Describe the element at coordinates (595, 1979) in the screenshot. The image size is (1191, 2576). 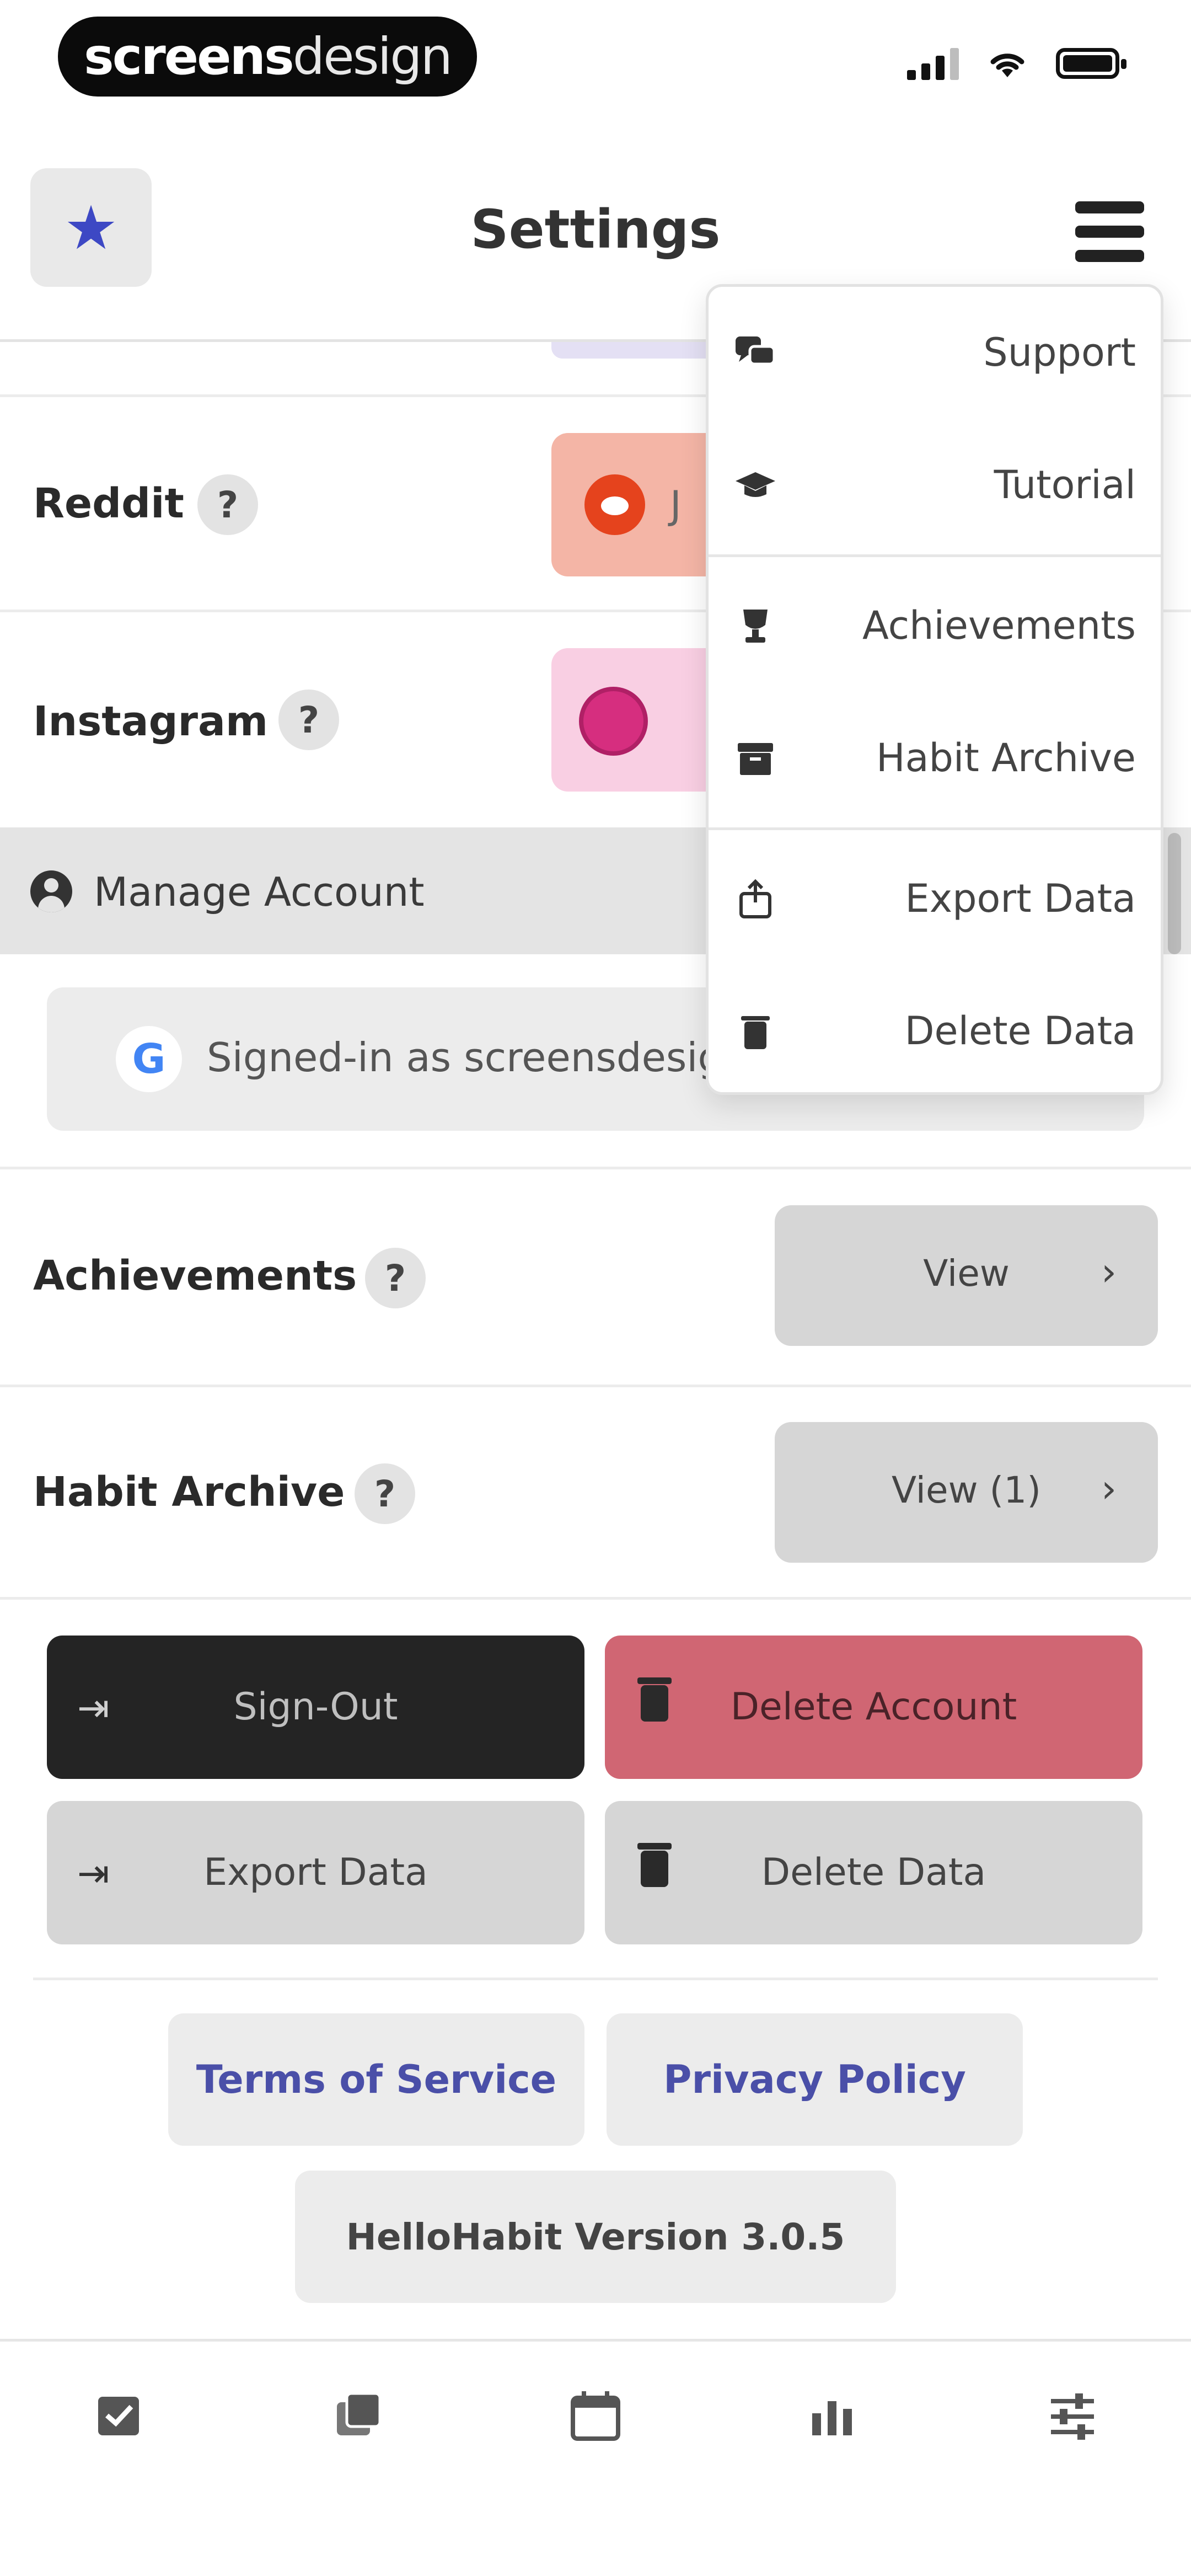
I see `section-divider` at that location.